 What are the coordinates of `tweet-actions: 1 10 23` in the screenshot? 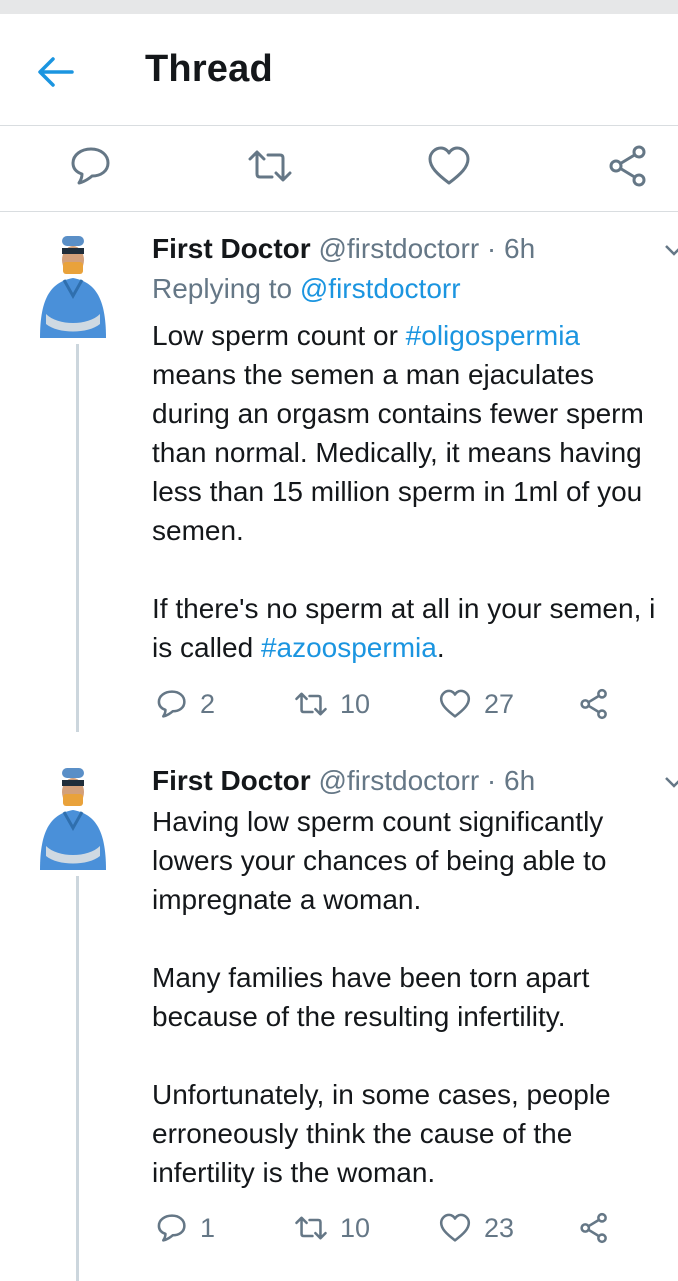 It's located at (402, 1228).